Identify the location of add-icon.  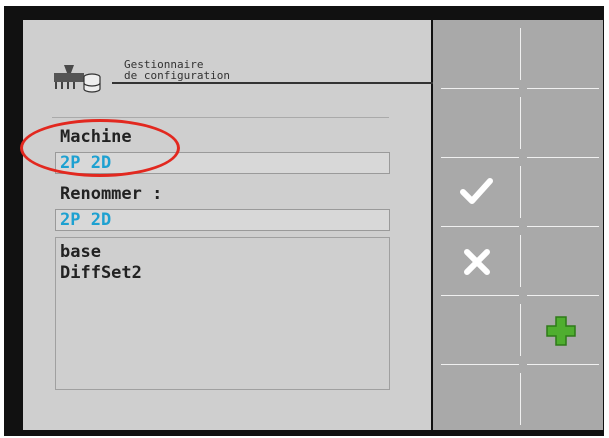
(561, 331).